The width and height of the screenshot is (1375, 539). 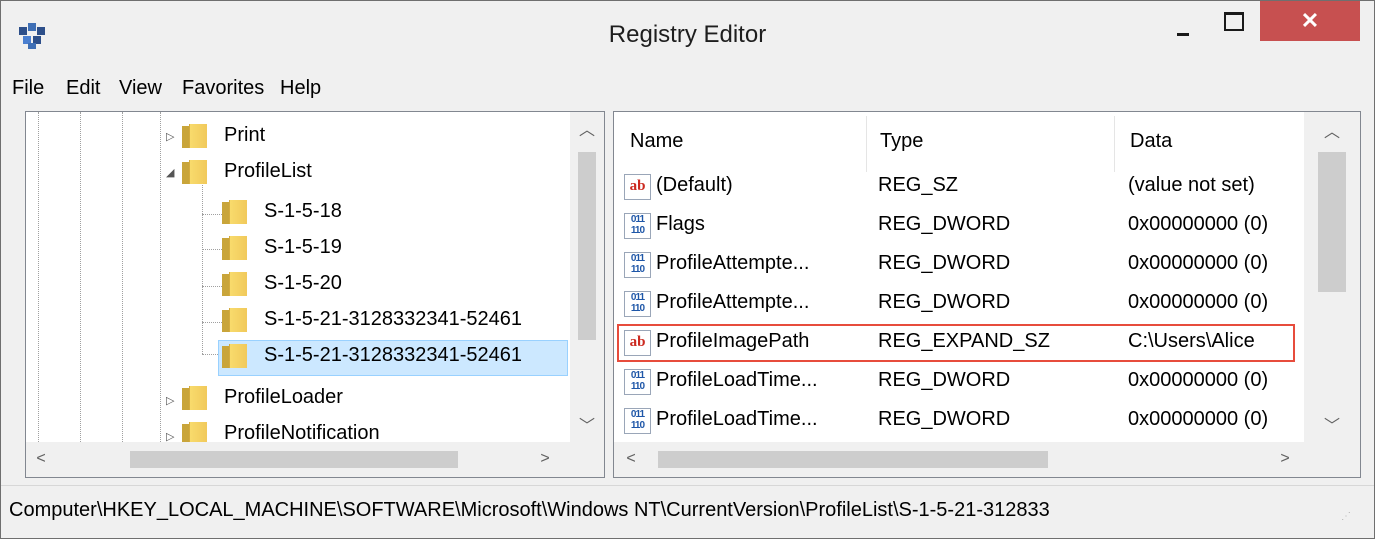 I want to click on column-header-type: Type, so click(x=901, y=141).